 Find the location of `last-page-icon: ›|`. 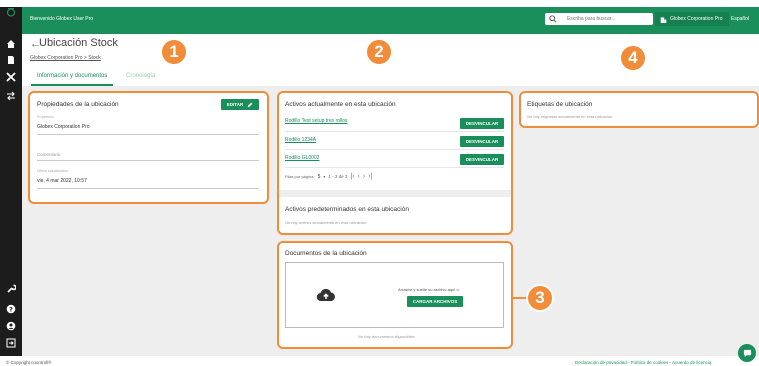

last-page-icon: ›| is located at coordinates (370, 176).